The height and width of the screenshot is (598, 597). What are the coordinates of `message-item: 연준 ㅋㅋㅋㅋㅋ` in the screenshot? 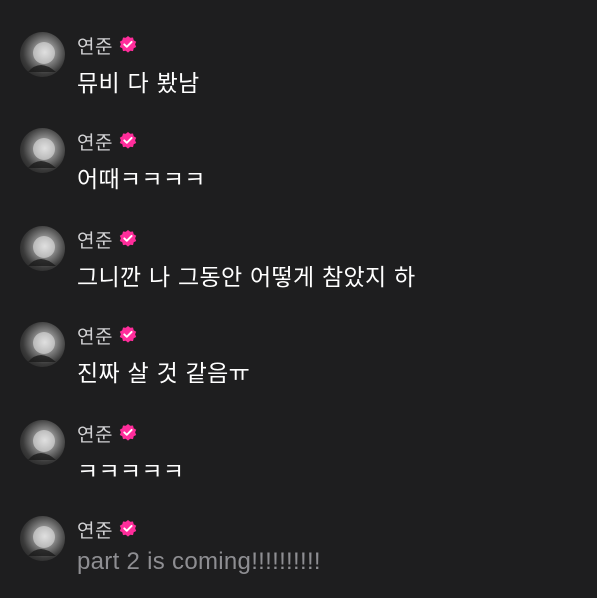 It's located at (300, 460).